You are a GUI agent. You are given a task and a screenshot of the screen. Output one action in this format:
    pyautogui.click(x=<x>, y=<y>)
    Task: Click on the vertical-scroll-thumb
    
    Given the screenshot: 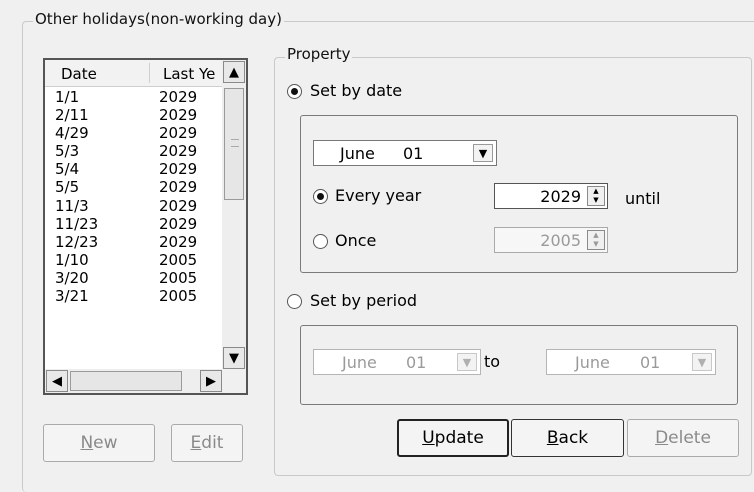 What is the action you would take?
    pyautogui.click(x=234, y=144)
    